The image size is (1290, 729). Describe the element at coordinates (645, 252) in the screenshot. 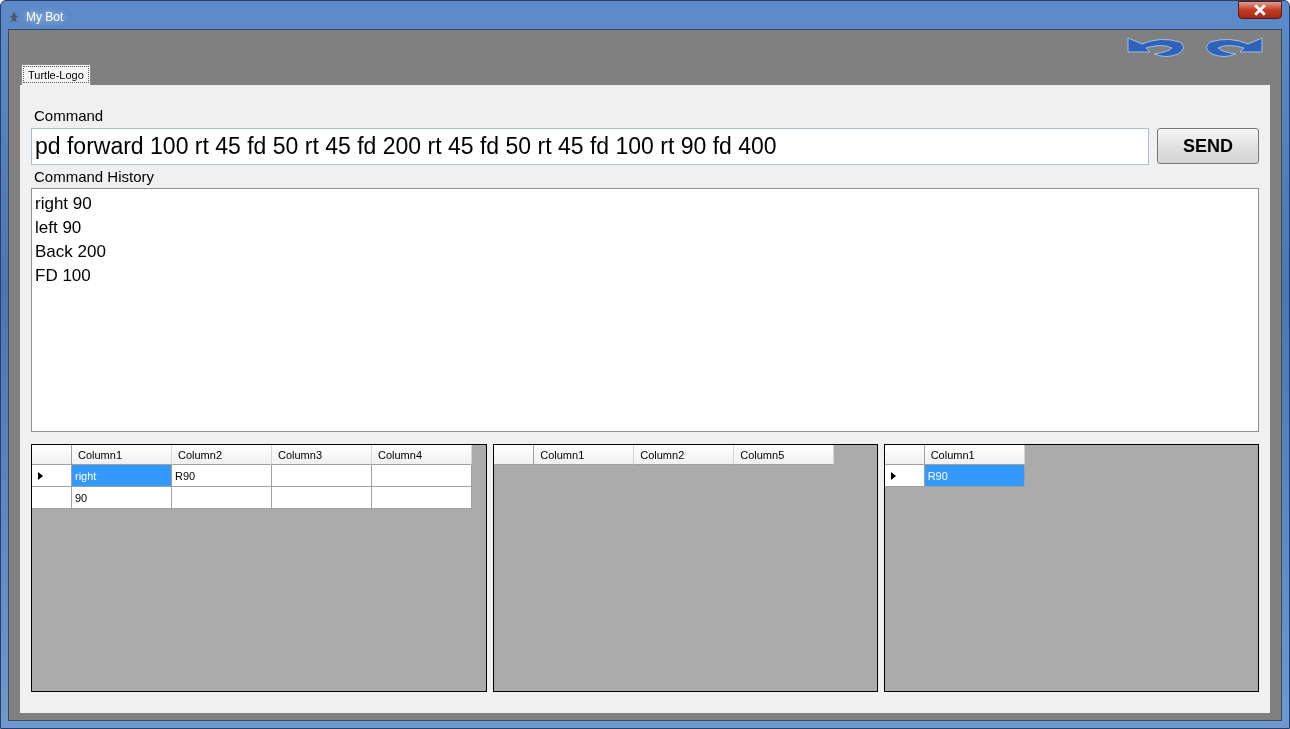

I see `history-item: Back 200` at that location.